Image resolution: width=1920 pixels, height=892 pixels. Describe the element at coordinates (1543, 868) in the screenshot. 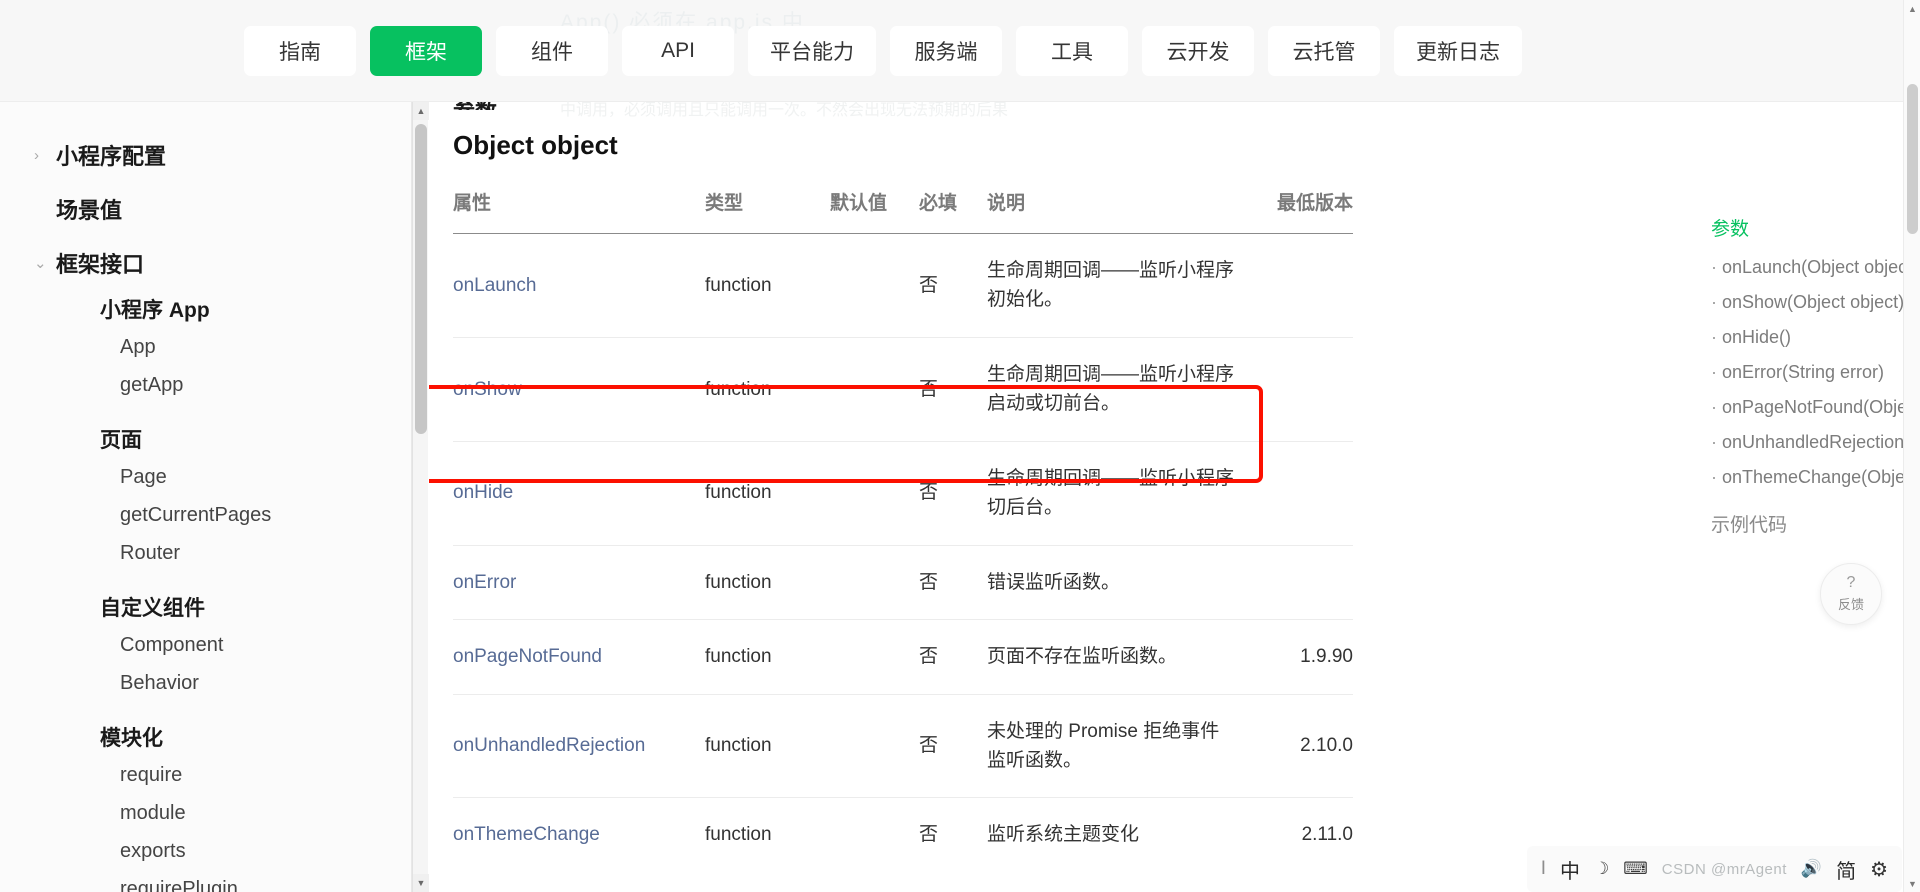

I see `text-cursor-icon: I` at that location.